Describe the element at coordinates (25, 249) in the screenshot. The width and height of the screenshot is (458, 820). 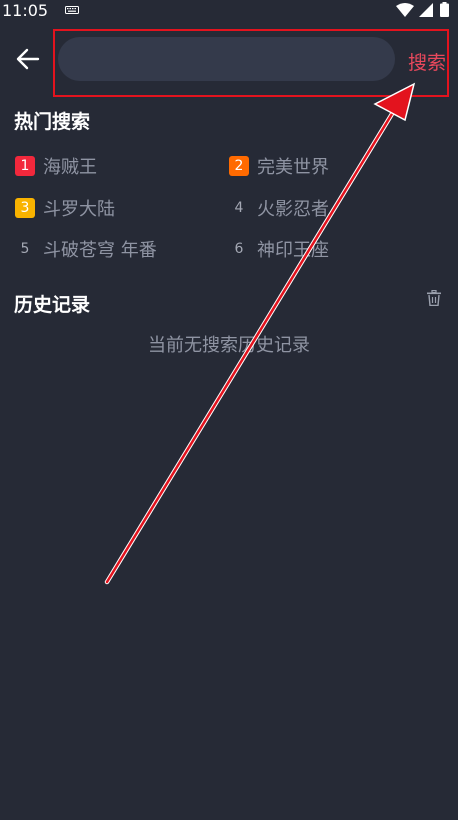
I see `rank-number: 5` at that location.